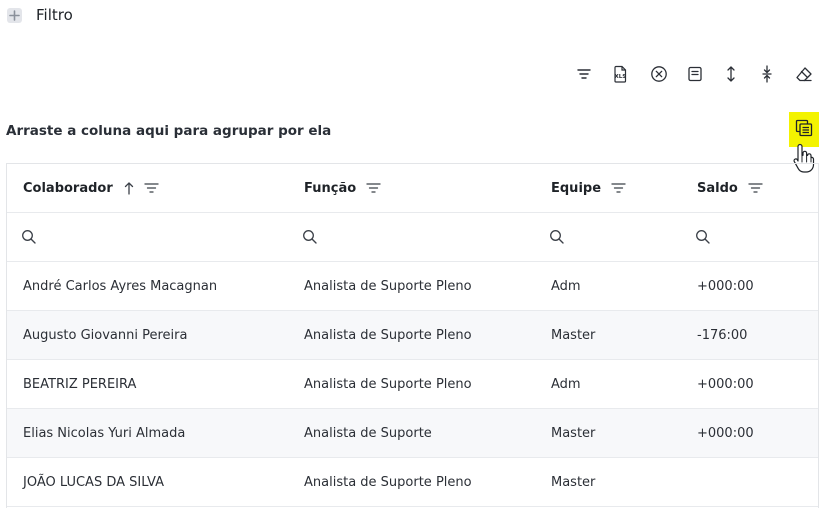  Describe the element at coordinates (80, 384) in the screenshot. I see `cell-colaborador: BEATRIZ PEREIRA` at that location.